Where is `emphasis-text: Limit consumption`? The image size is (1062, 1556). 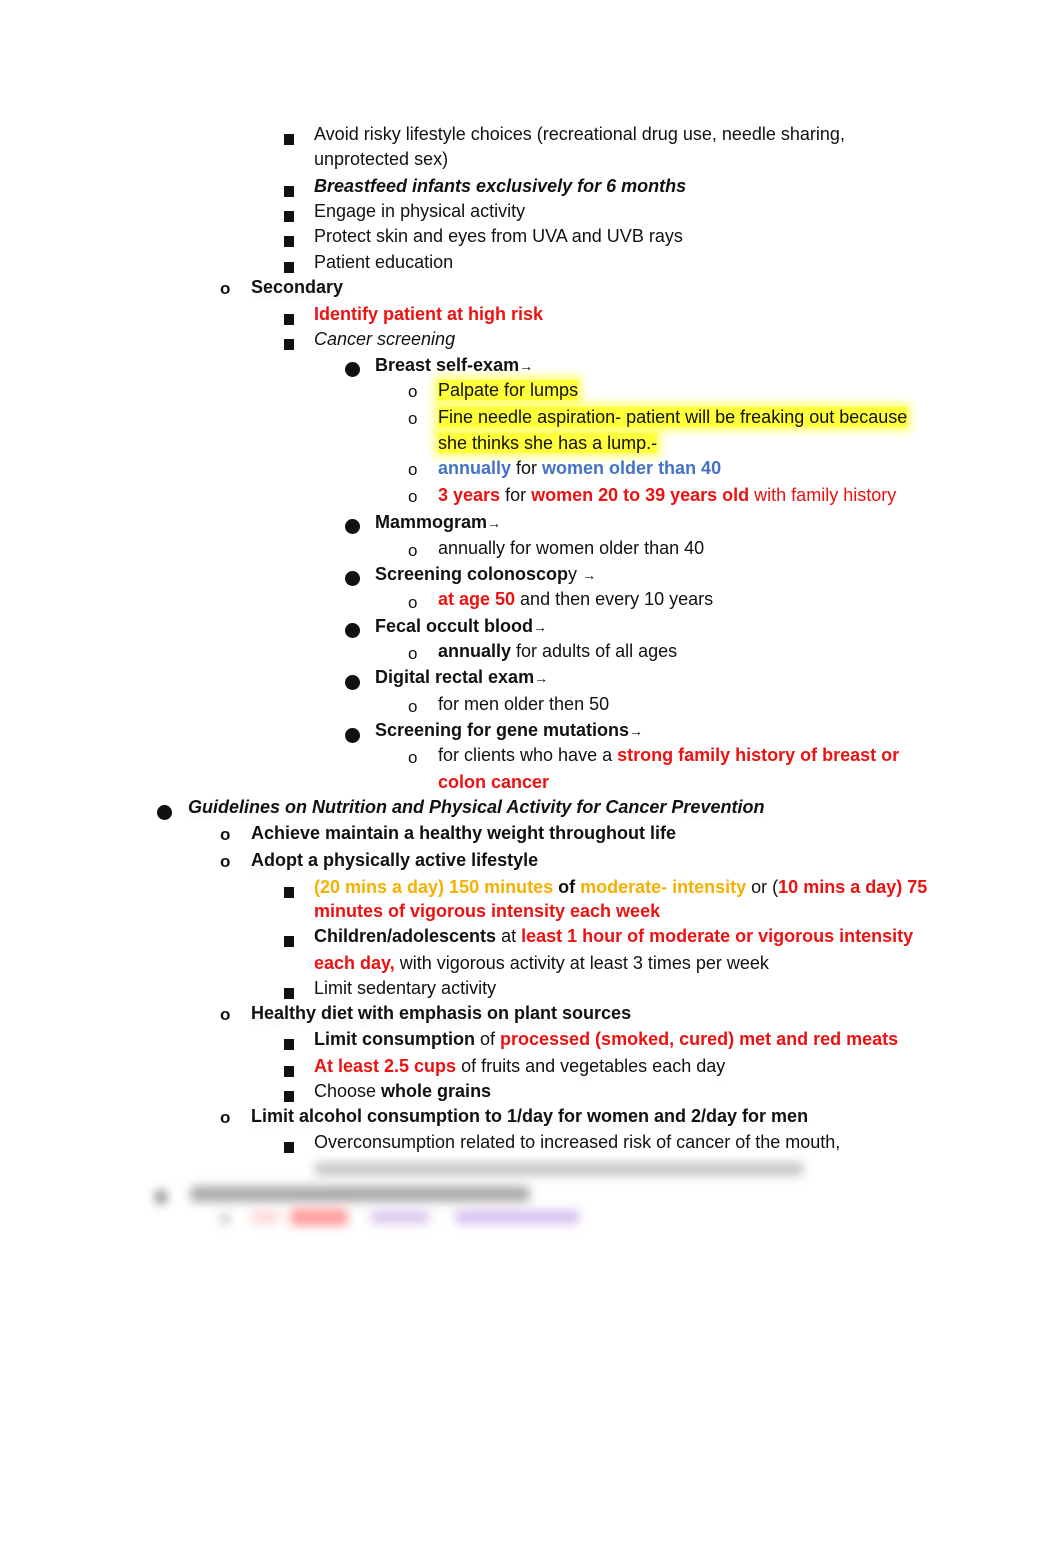
emphasis-text: Limit consumption is located at coordinates (394, 1039).